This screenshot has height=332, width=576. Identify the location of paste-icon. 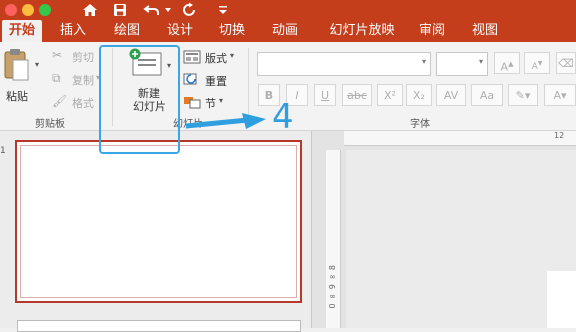
(16, 65).